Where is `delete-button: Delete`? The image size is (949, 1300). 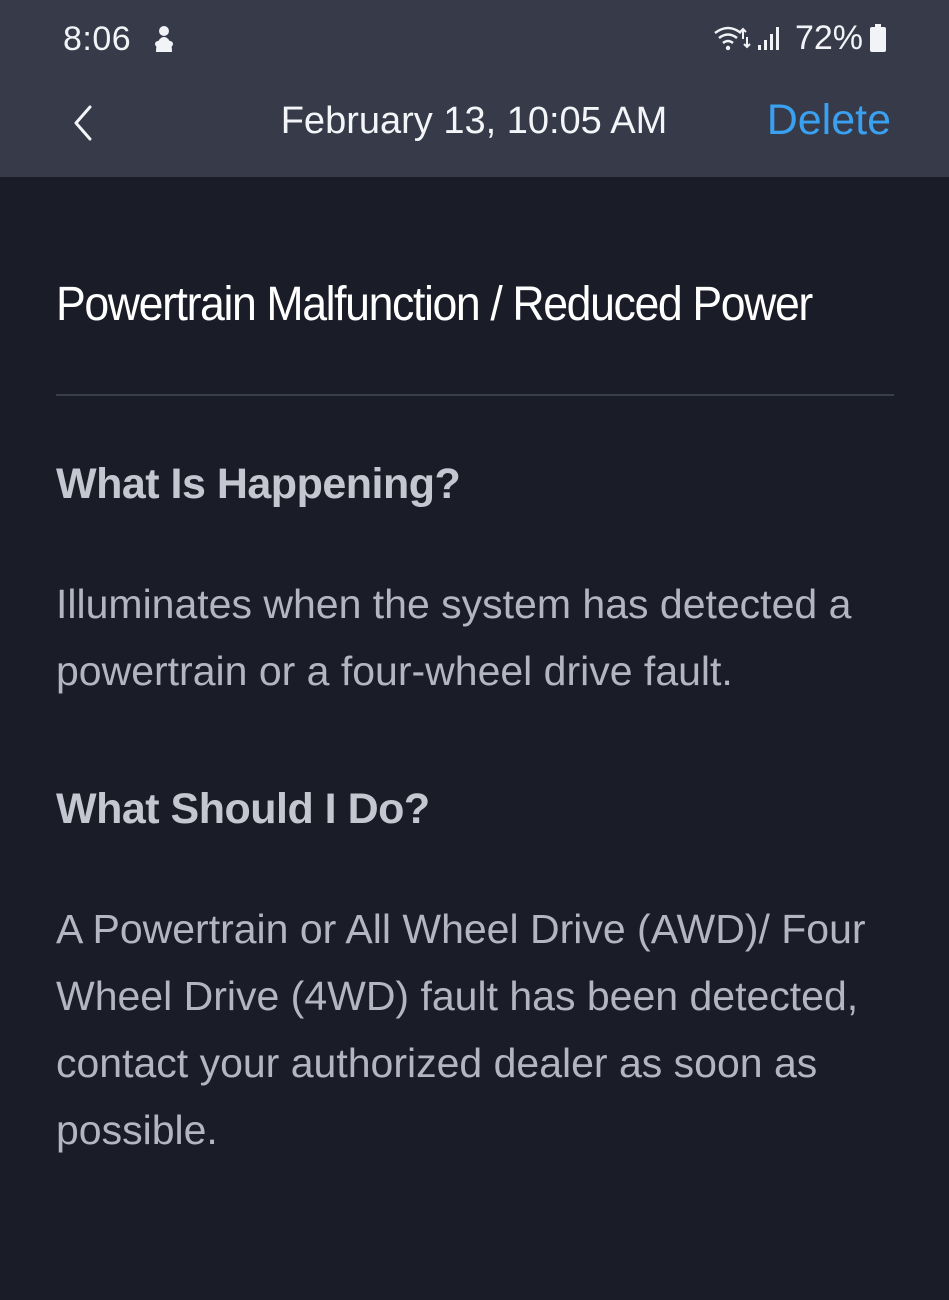
delete-button: Delete is located at coordinates (829, 120).